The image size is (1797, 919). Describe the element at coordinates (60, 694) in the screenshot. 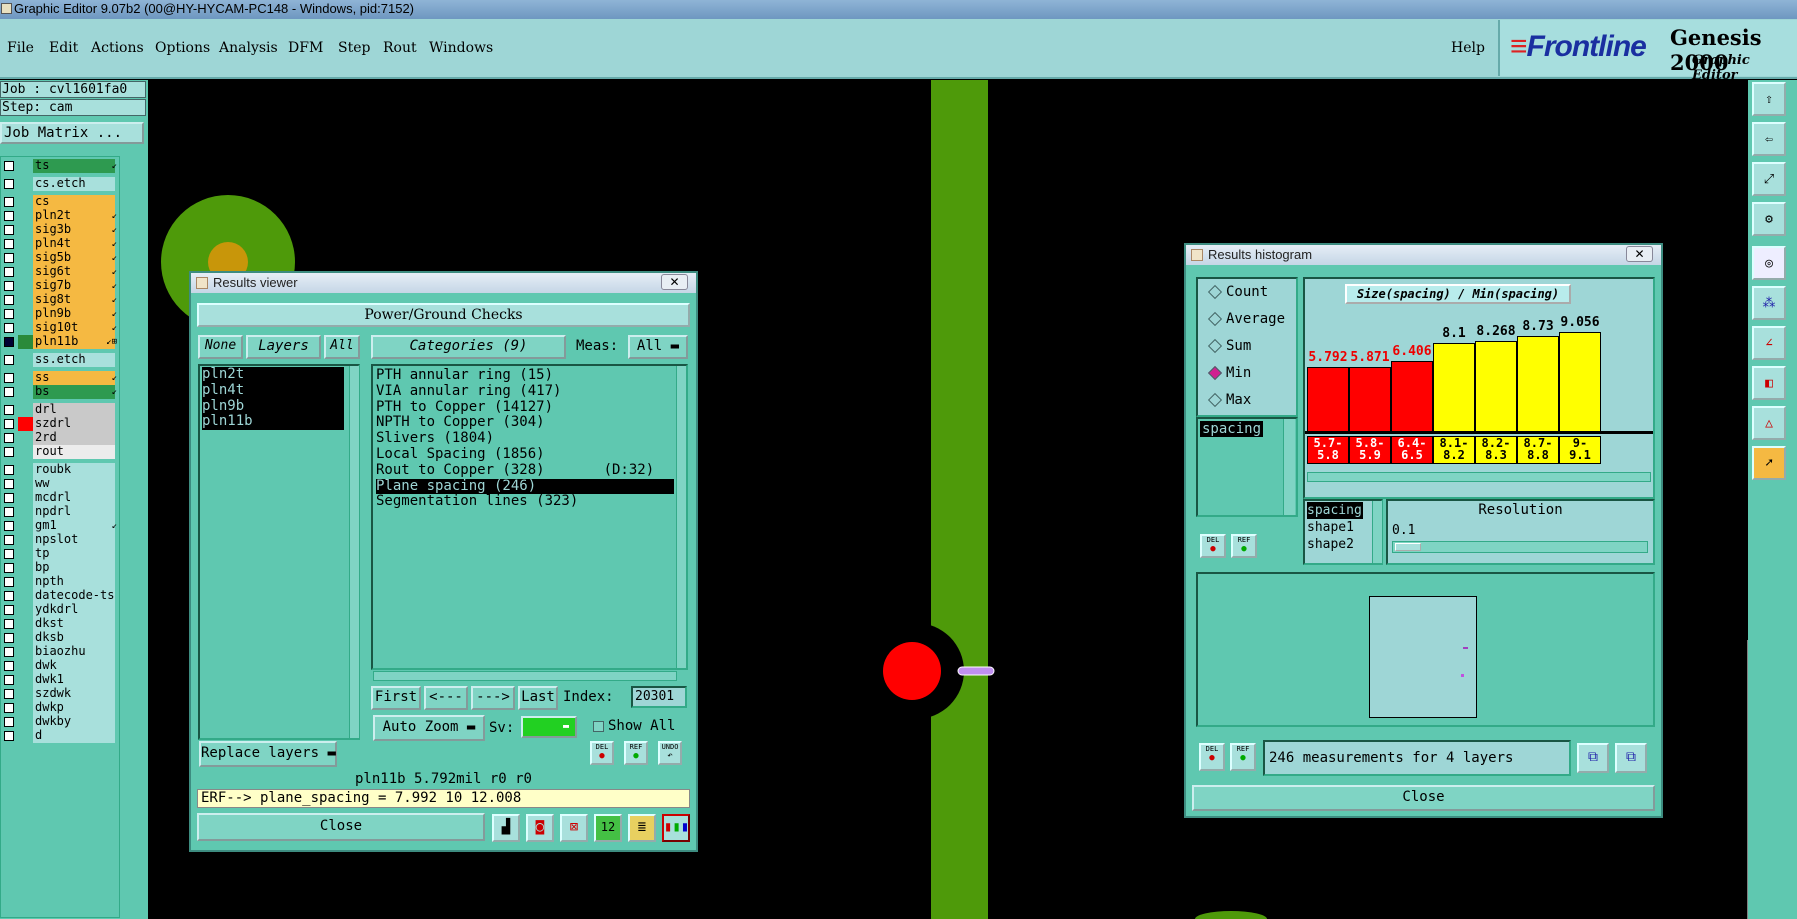

I see `layer-row-szdwk: szdwk` at that location.